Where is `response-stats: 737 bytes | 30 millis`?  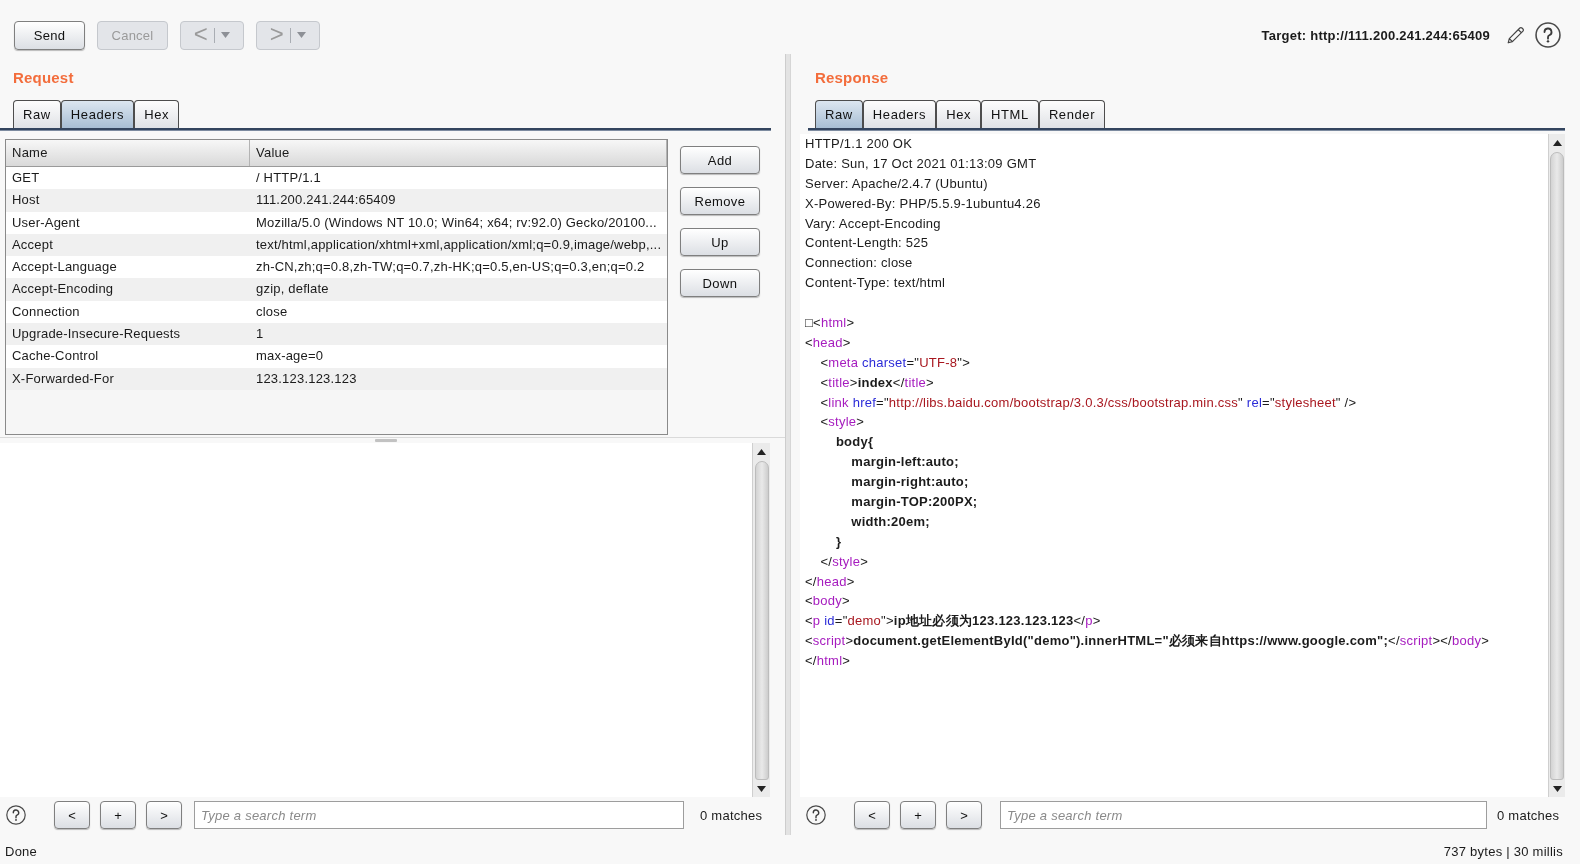 response-stats: 737 bytes | 30 millis is located at coordinates (1503, 851).